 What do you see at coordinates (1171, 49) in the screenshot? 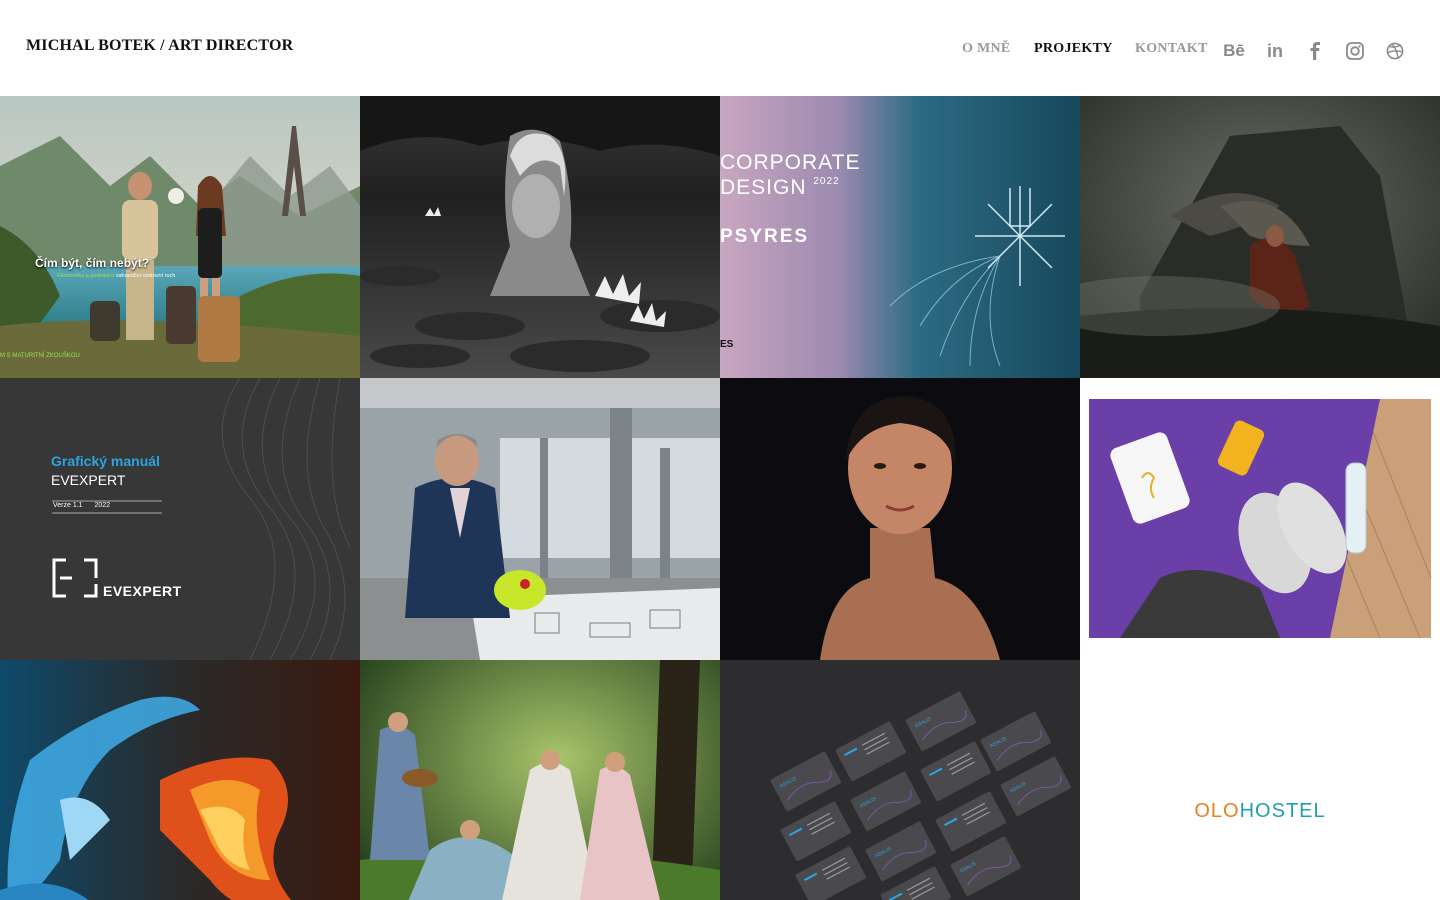
I see `nav-link-kontakt: KONTAKT` at bounding box center [1171, 49].